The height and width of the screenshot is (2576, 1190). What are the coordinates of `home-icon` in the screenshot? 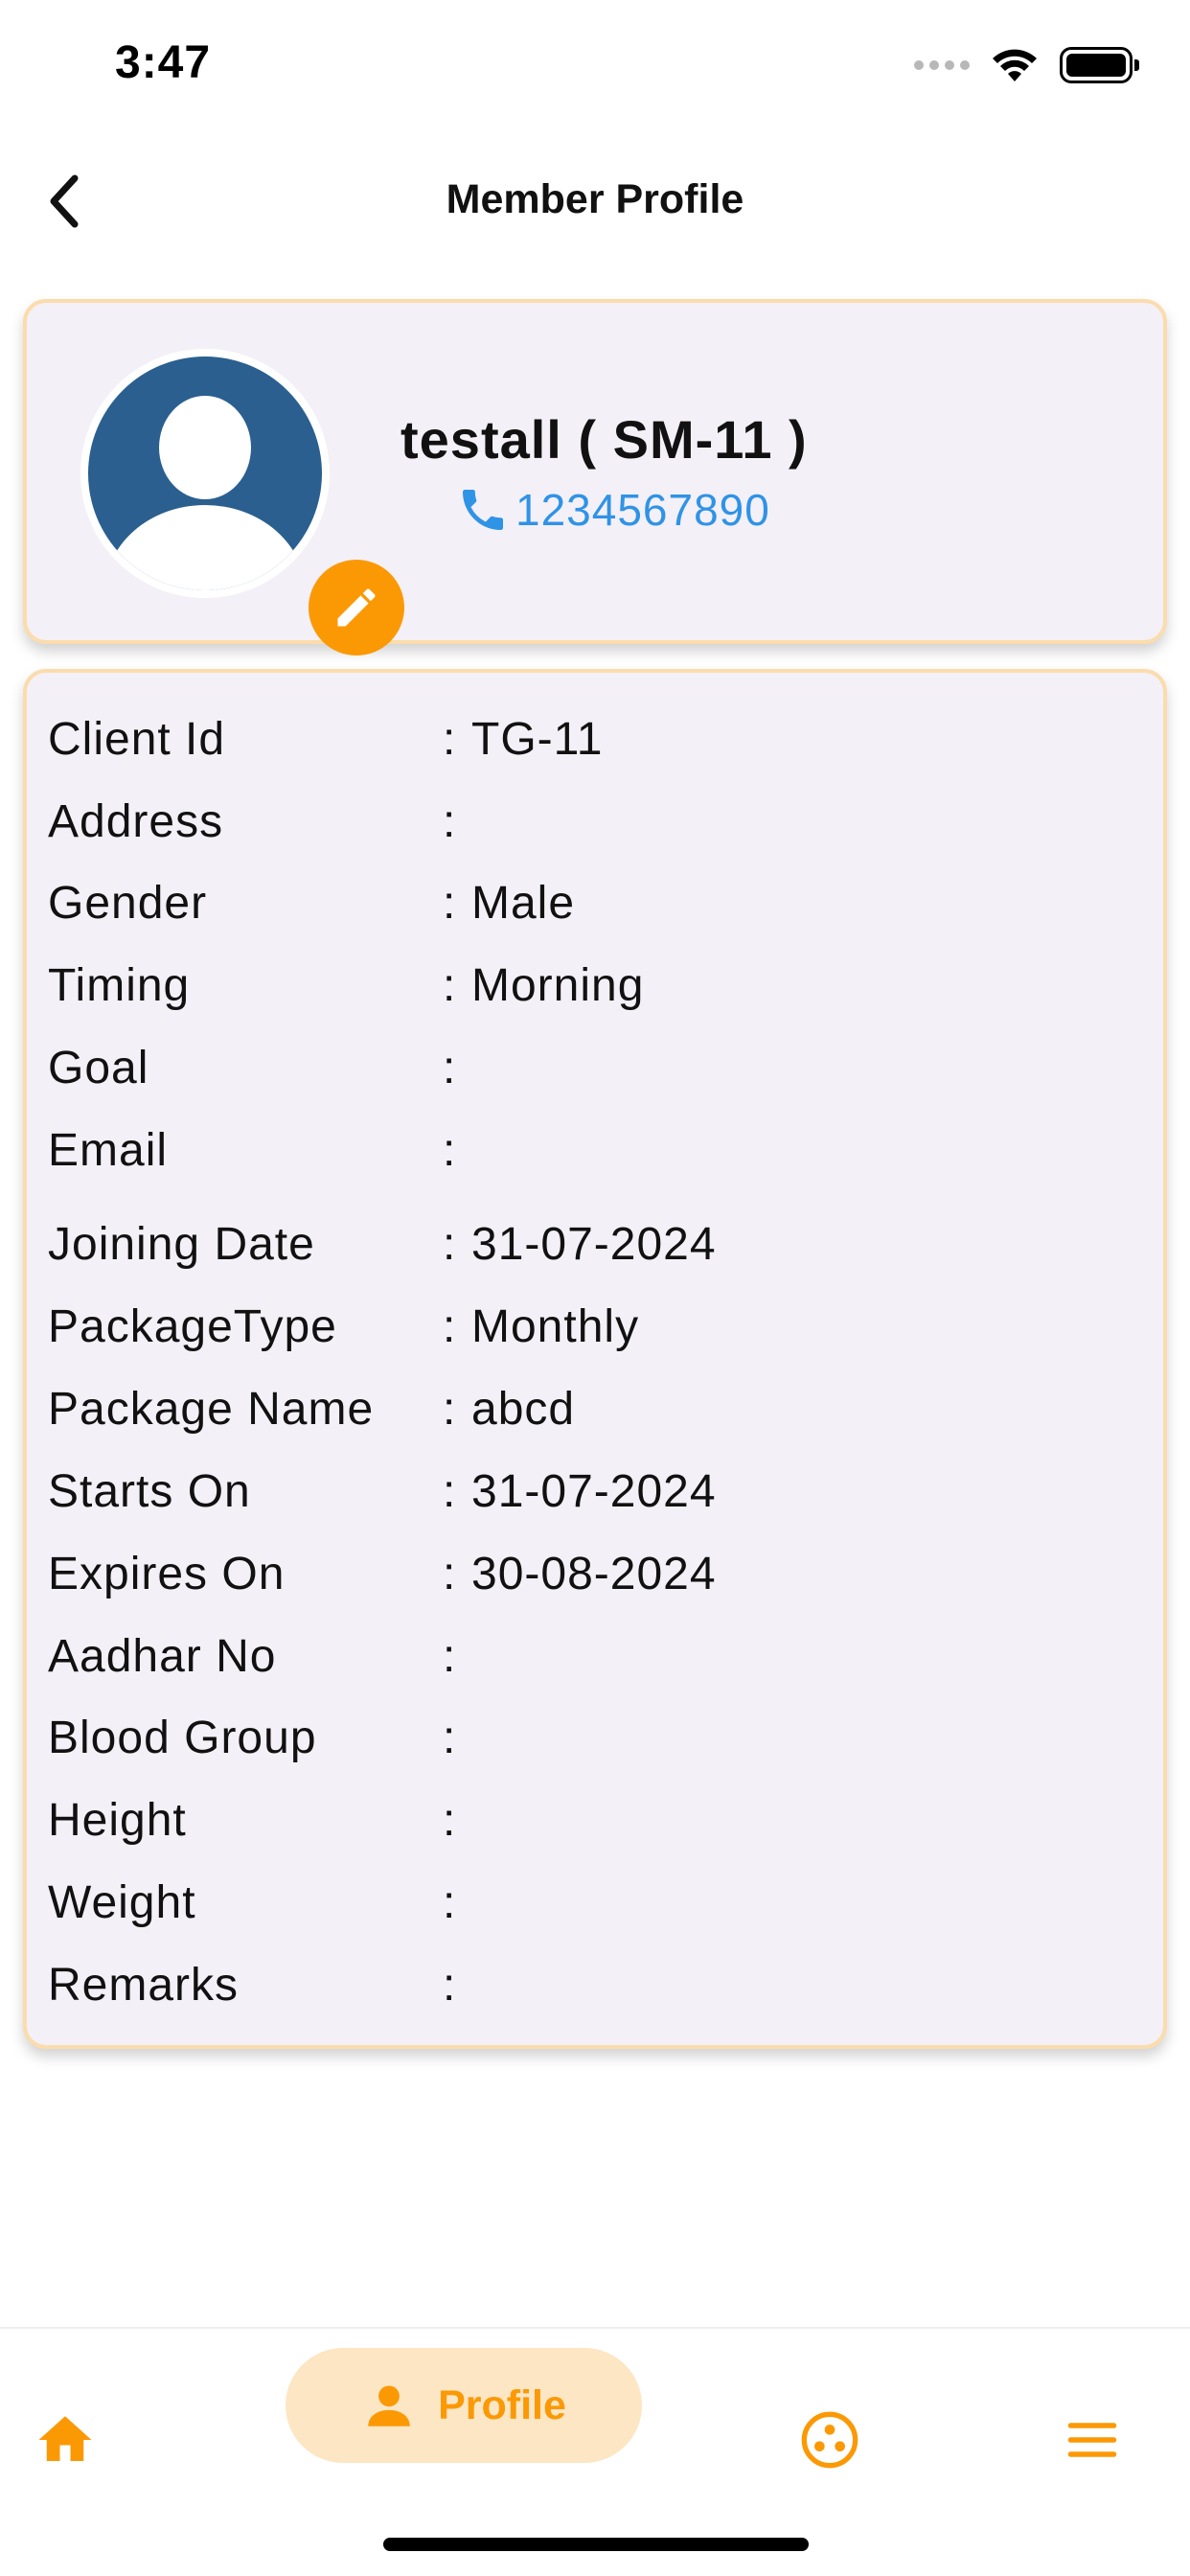 It's located at (65, 2438).